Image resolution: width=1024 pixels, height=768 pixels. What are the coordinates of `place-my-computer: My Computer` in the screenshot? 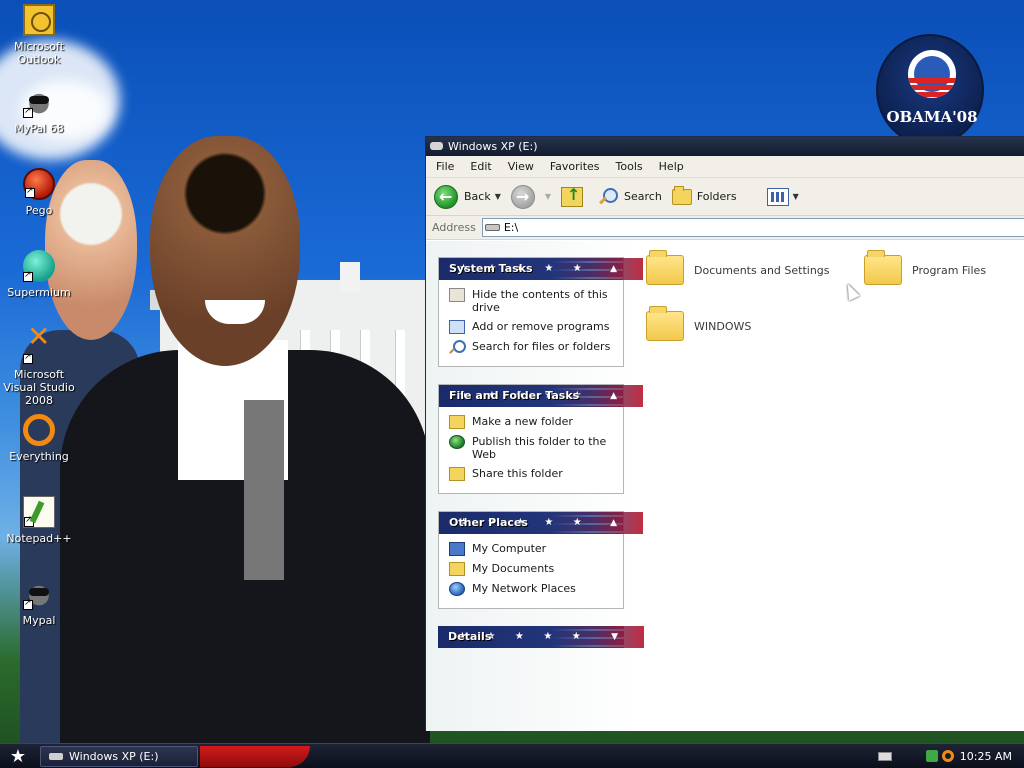 It's located at (532, 549).